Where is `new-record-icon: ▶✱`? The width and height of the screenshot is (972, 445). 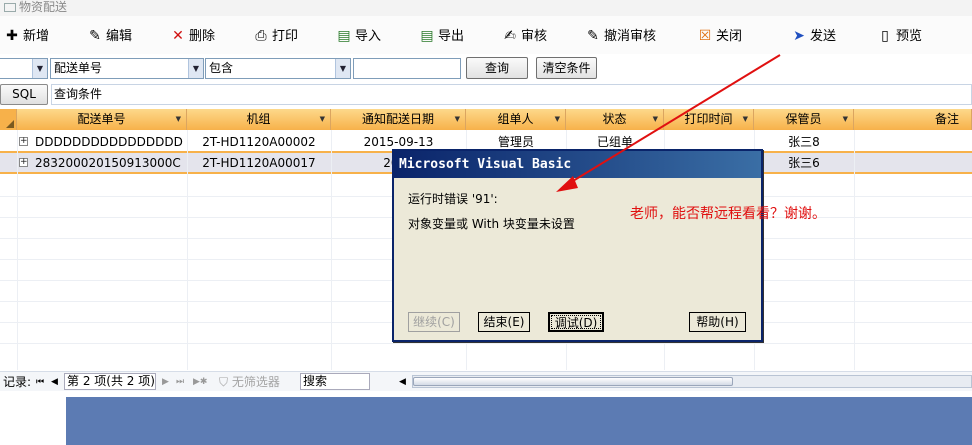 new-record-icon: ▶✱ is located at coordinates (200, 382).